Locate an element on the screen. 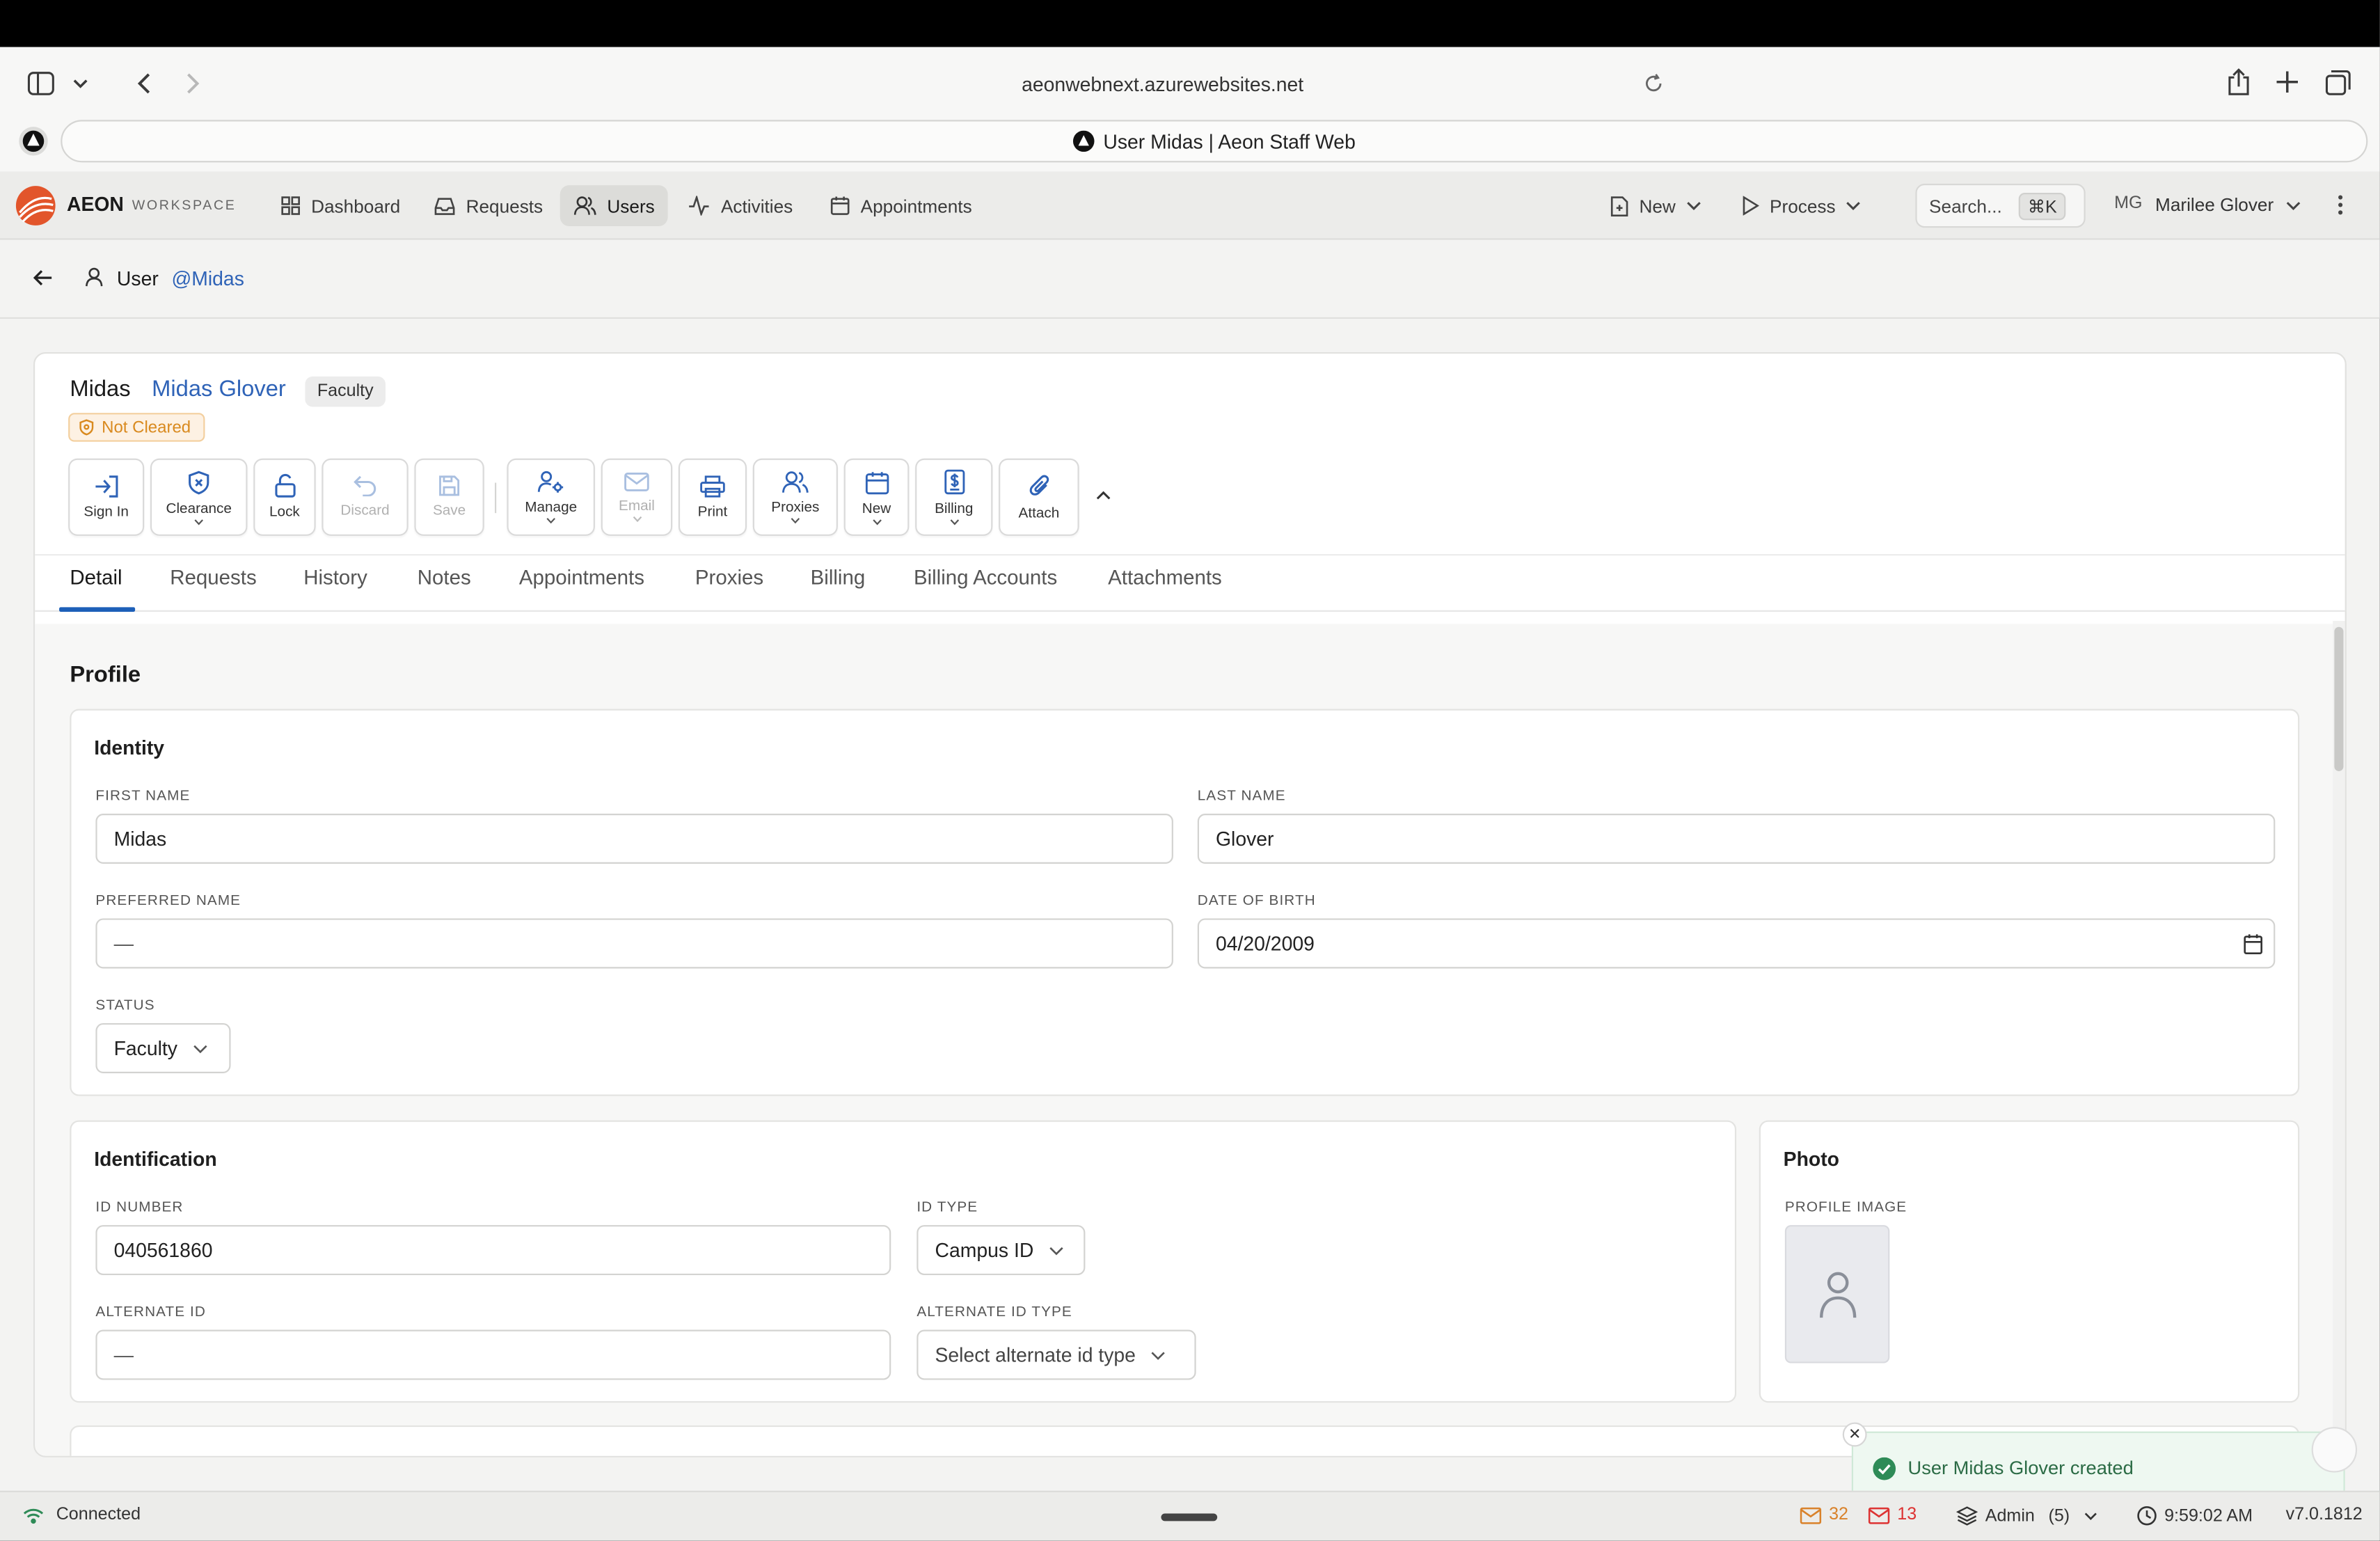 This screenshot has height=1541, width=2380. back-arrow-icon is located at coordinates (43, 278).